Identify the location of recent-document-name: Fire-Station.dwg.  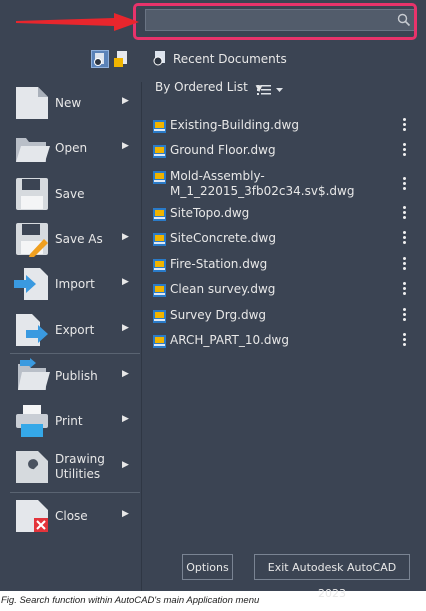
(219, 264).